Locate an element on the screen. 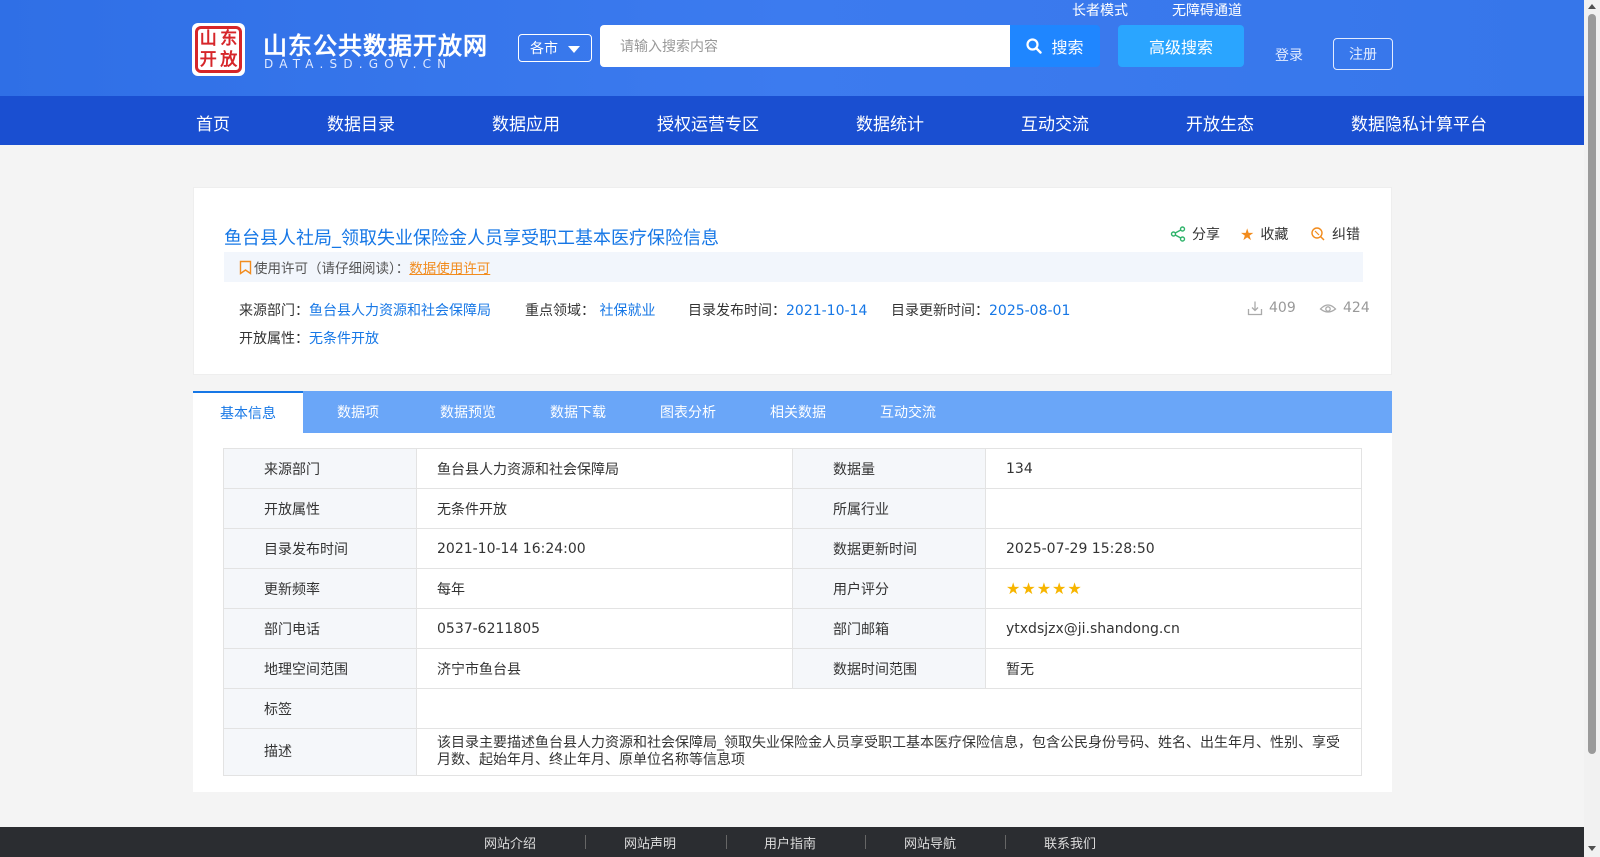 The height and width of the screenshot is (857, 1600). favorite-button: ★ 收藏 is located at coordinates (1264, 234).